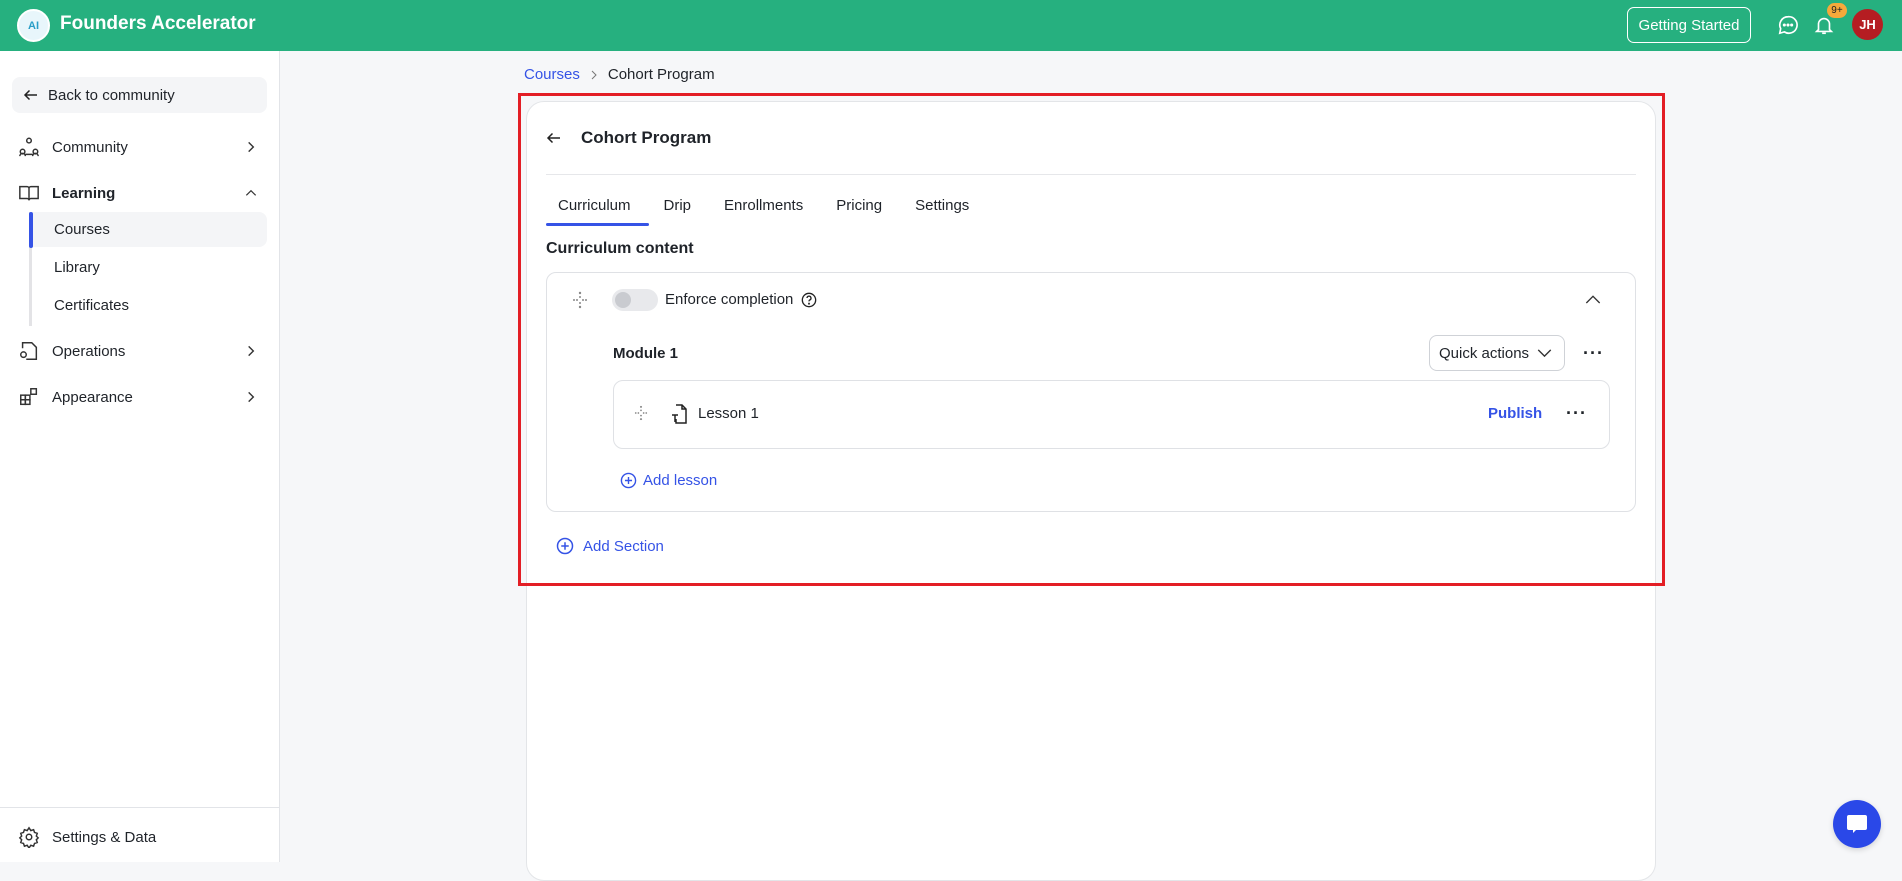 This screenshot has height=881, width=1902. I want to click on tab-drip: Drip, so click(676, 211).